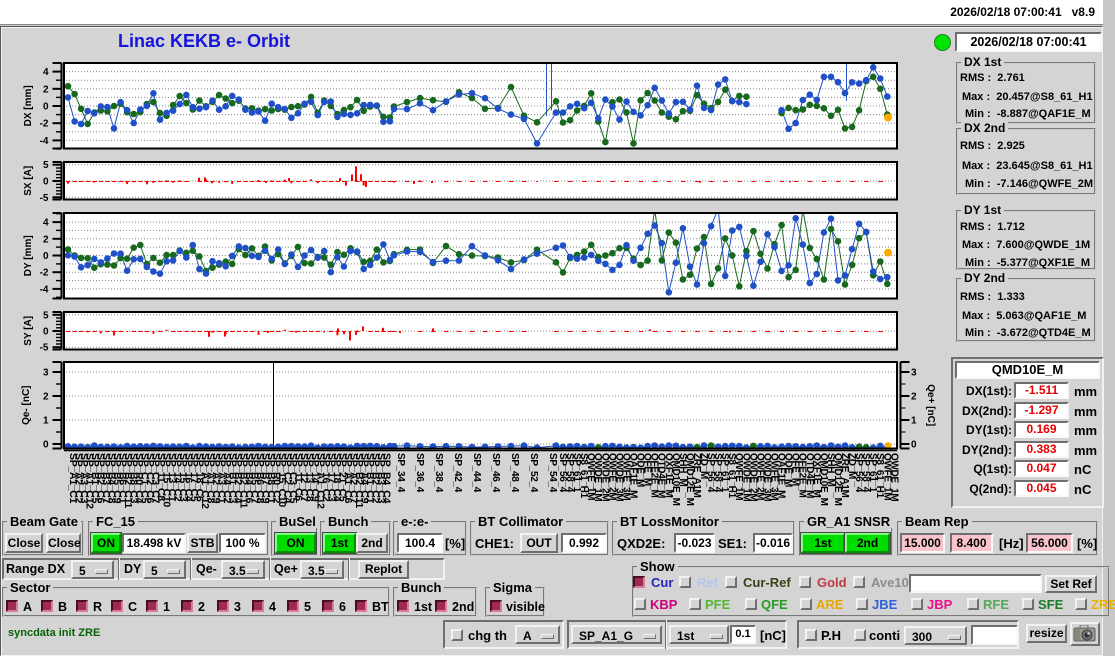 Image resolution: width=1115 pixels, height=656 pixels. Describe the element at coordinates (387, 478) in the screenshot. I see `svg-text: SP_B4_C4` at that location.